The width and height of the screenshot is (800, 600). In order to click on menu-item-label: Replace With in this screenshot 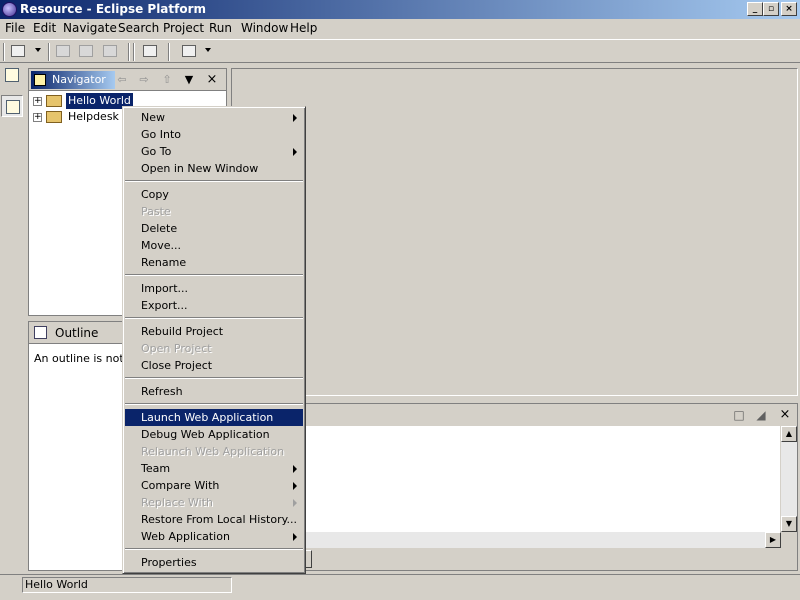, I will do `click(177, 502)`.